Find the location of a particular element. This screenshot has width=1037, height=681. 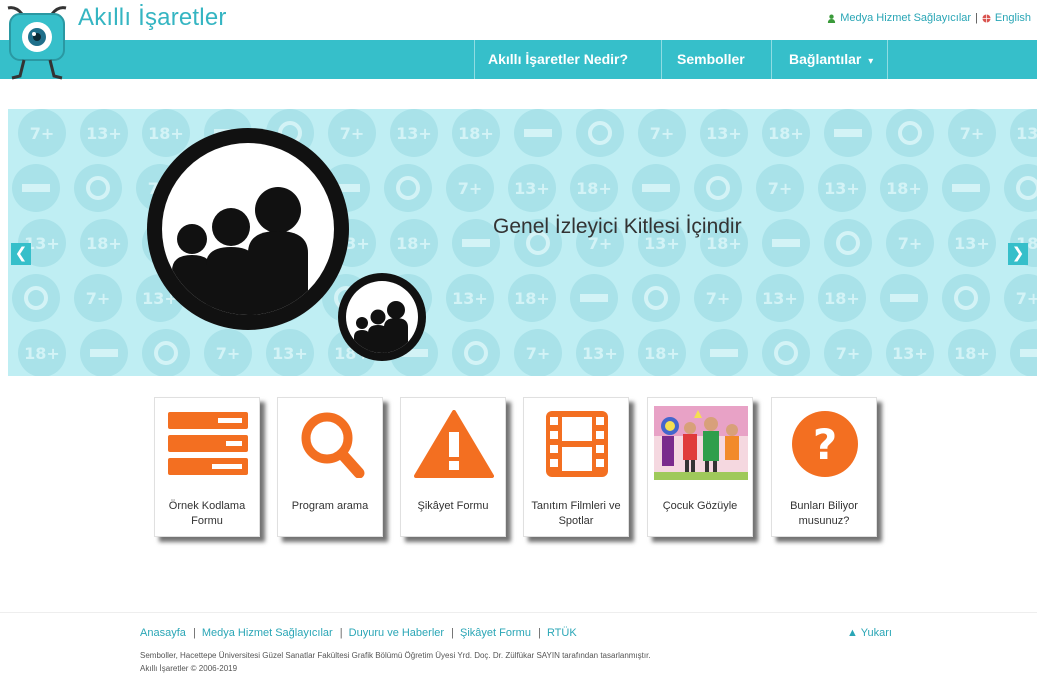

footer-divider is located at coordinates (518, 612).